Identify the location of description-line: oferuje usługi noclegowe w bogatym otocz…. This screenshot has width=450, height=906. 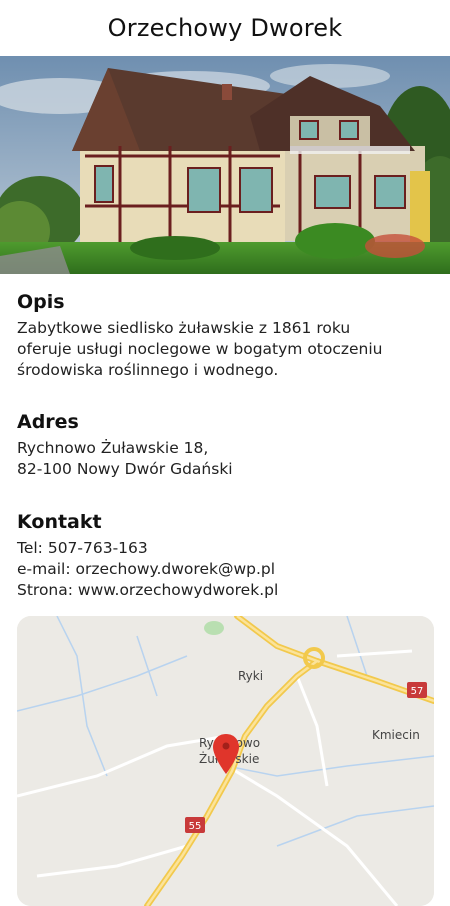
(200, 349).